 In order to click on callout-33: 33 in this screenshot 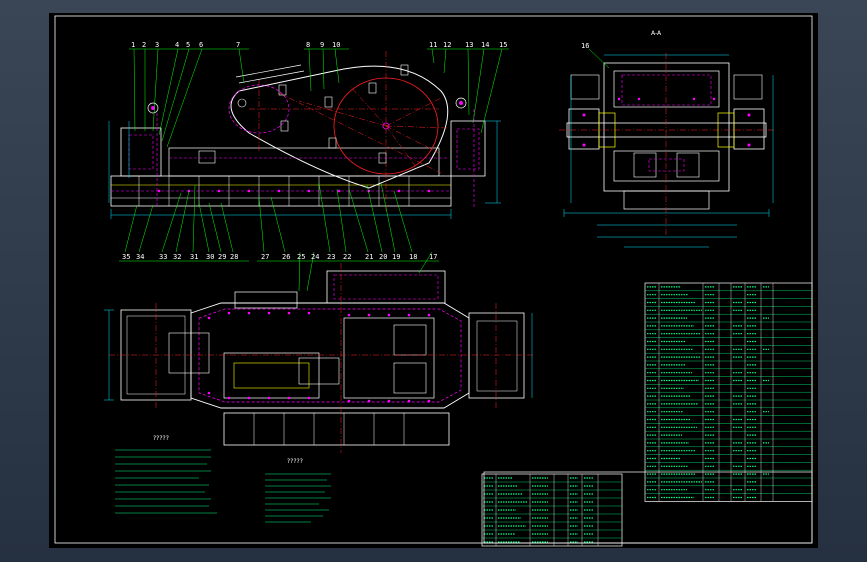, I will do `click(163, 257)`.